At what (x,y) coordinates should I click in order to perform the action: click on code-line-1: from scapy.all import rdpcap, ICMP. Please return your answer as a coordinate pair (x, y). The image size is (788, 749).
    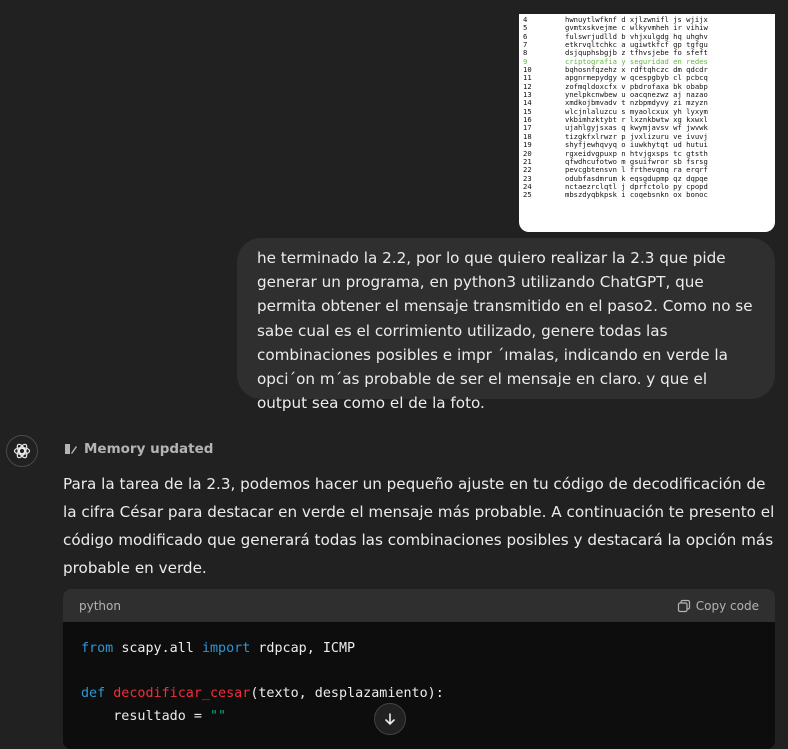
    Looking at the image, I should click on (419, 649).